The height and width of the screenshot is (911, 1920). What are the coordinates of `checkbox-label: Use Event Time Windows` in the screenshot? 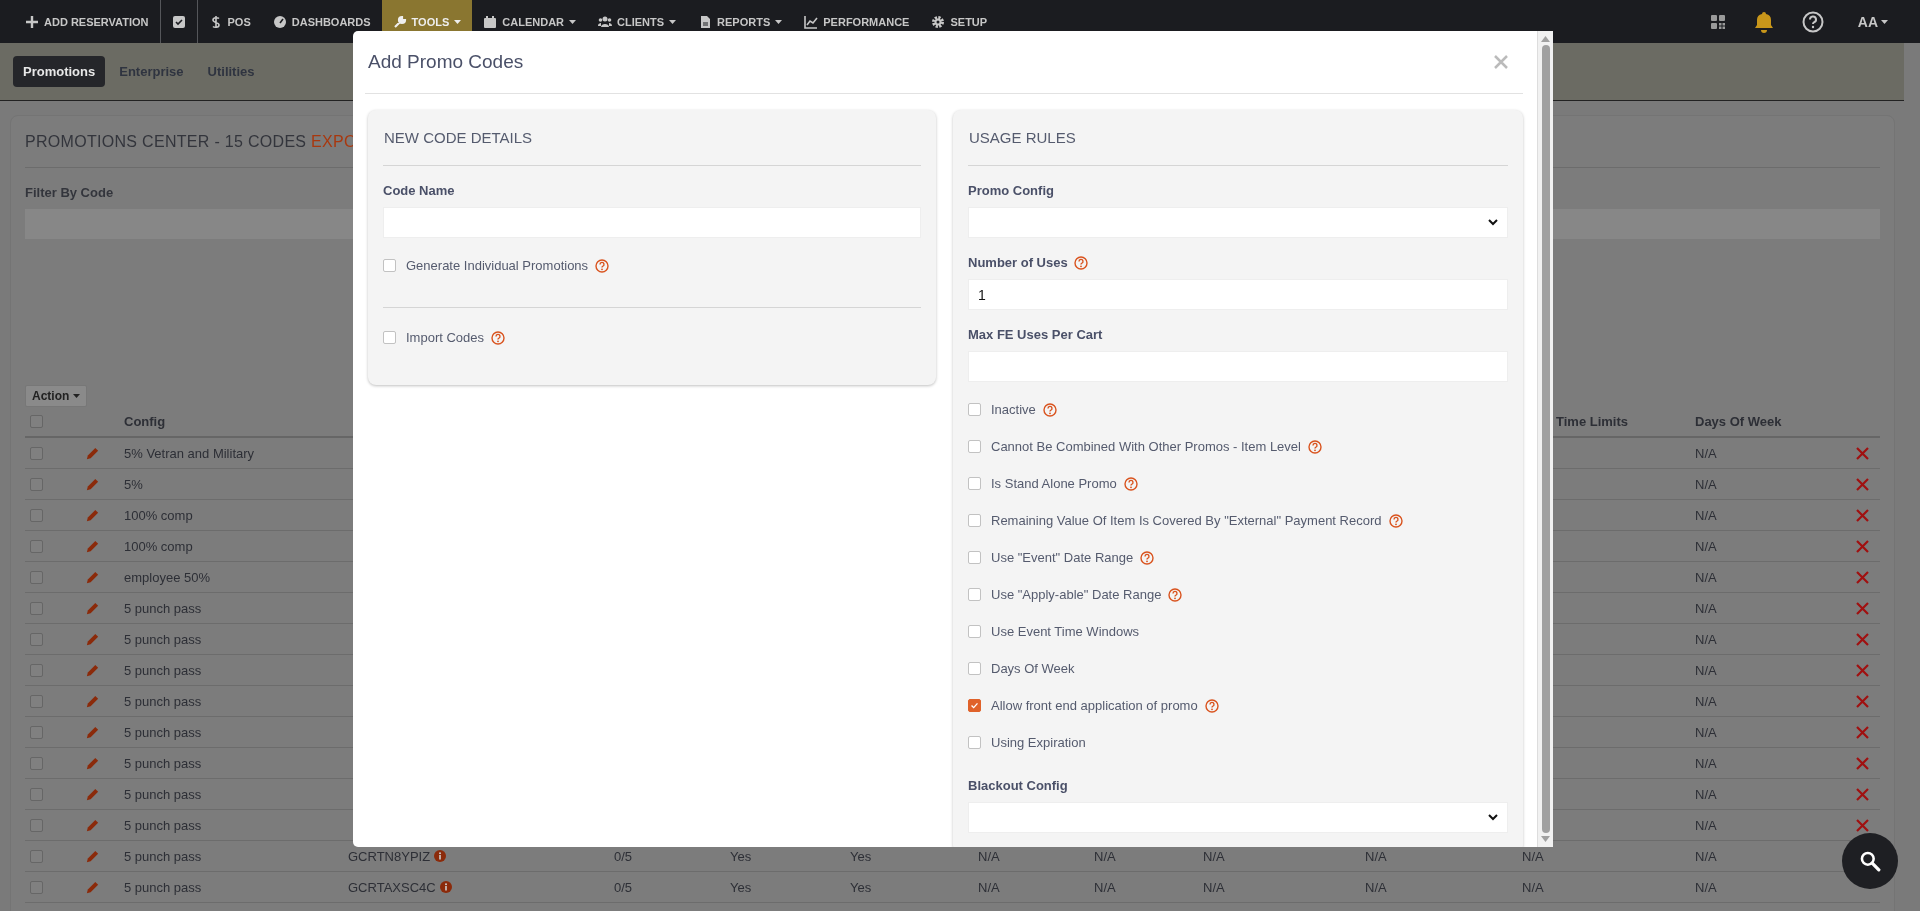 It's located at (1065, 631).